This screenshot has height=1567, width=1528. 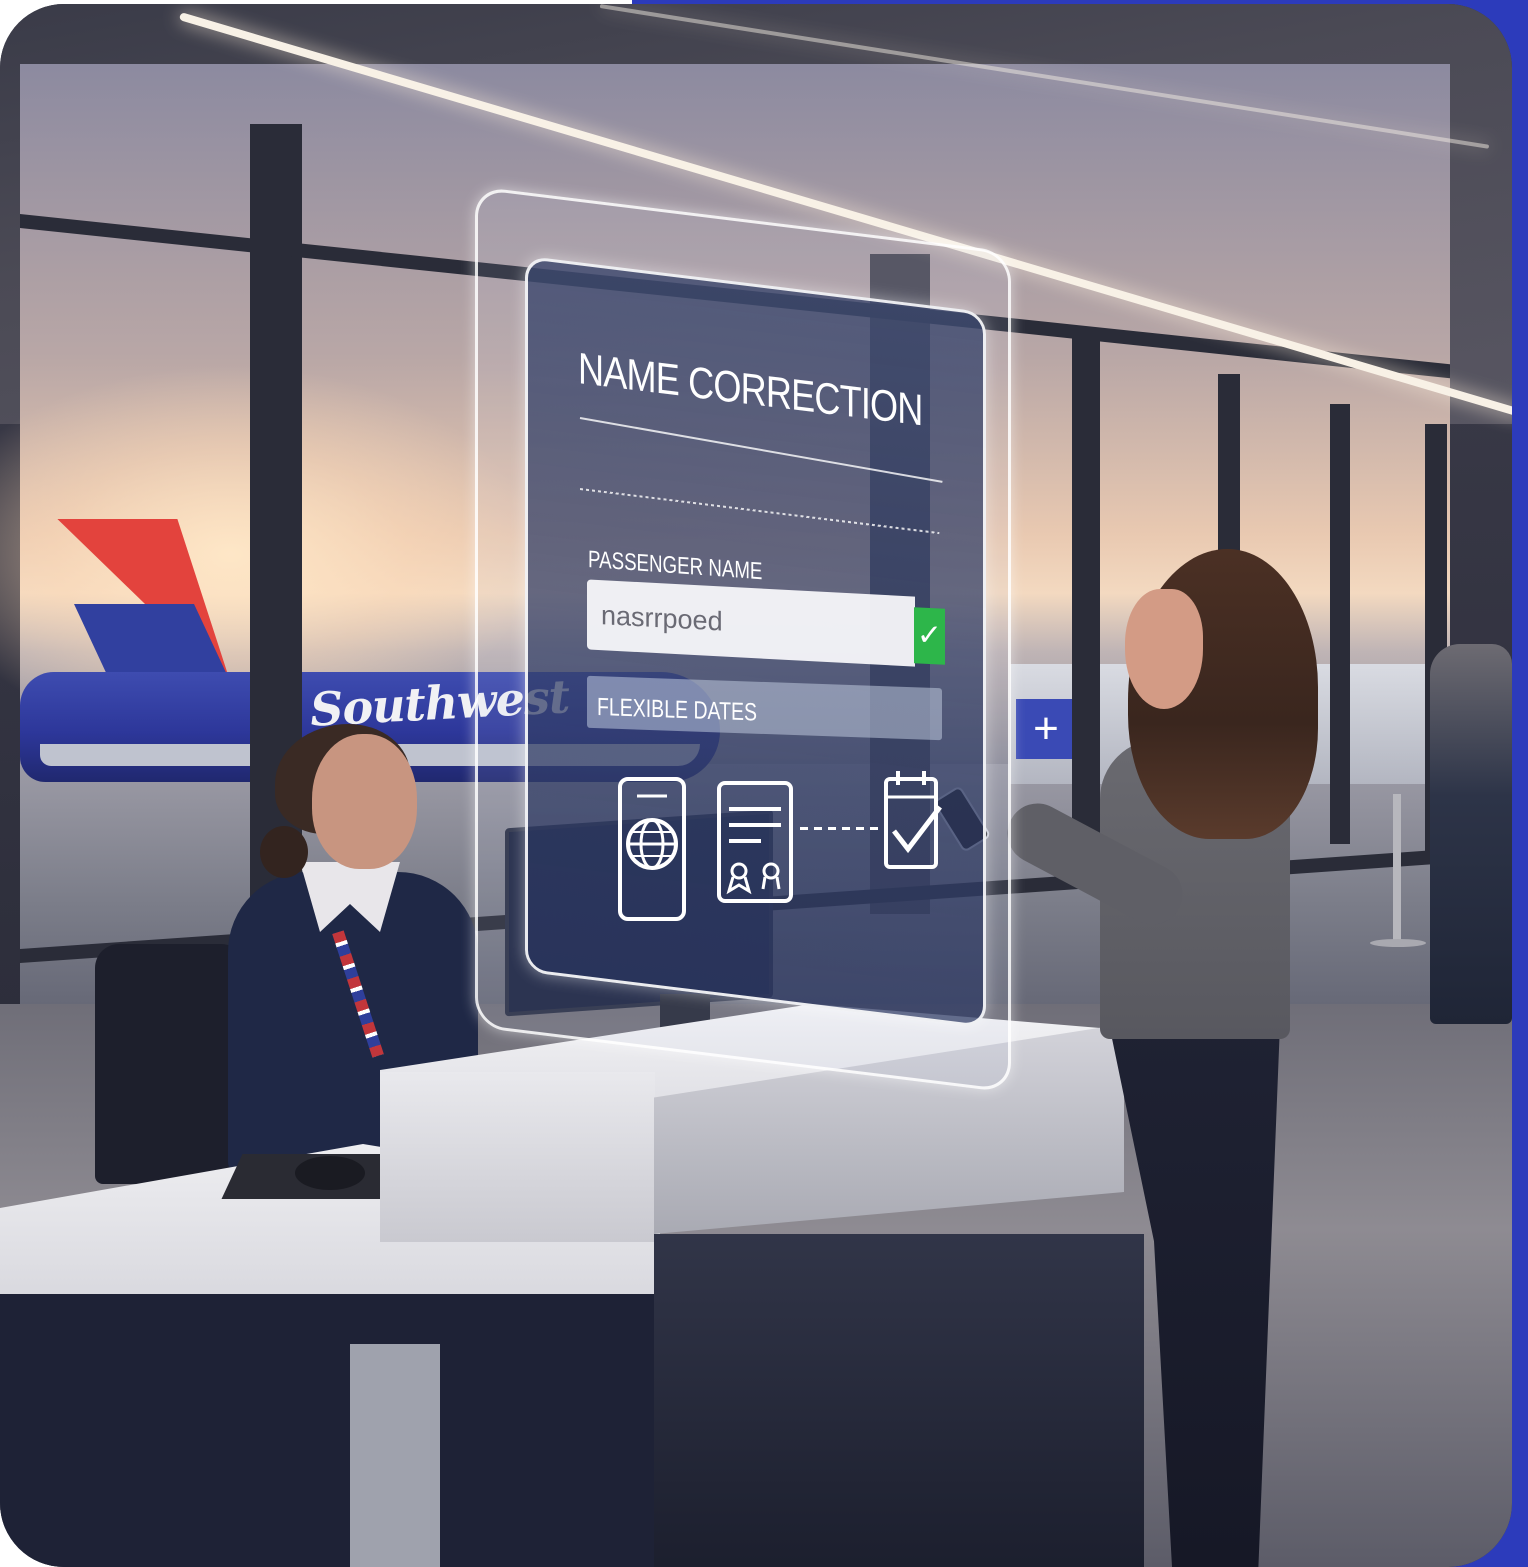 I want to click on customer-face, so click(x=1164, y=649).